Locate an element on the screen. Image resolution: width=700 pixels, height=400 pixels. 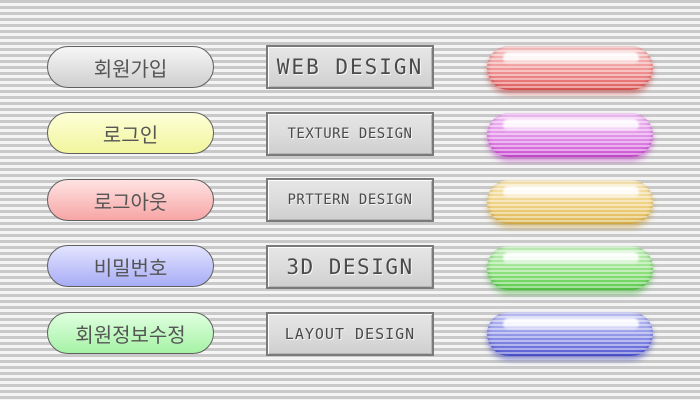
password-button: 비밀번호 is located at coordinates (130, 266).